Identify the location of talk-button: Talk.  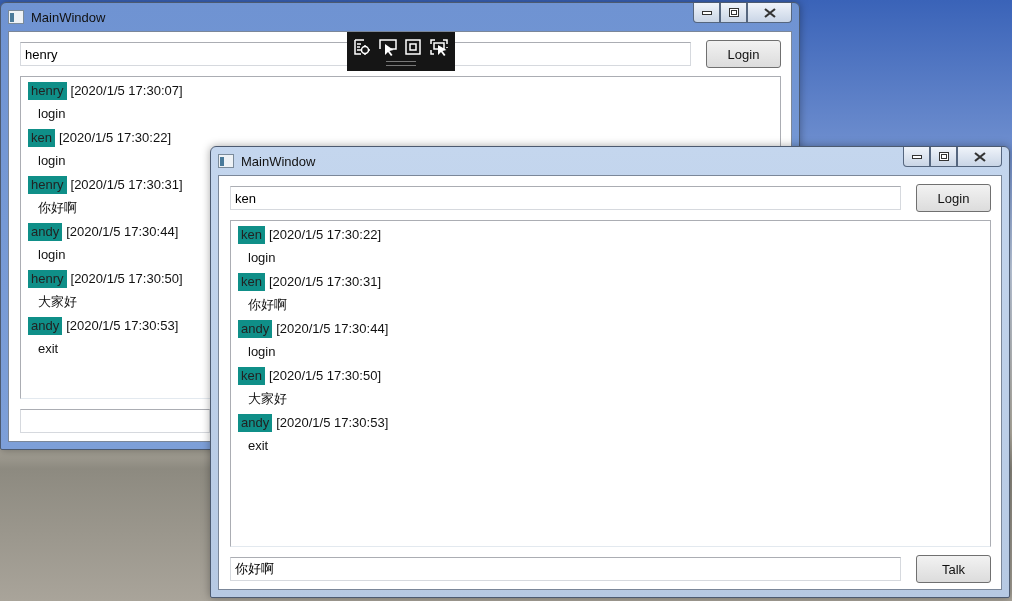
(953, 569).